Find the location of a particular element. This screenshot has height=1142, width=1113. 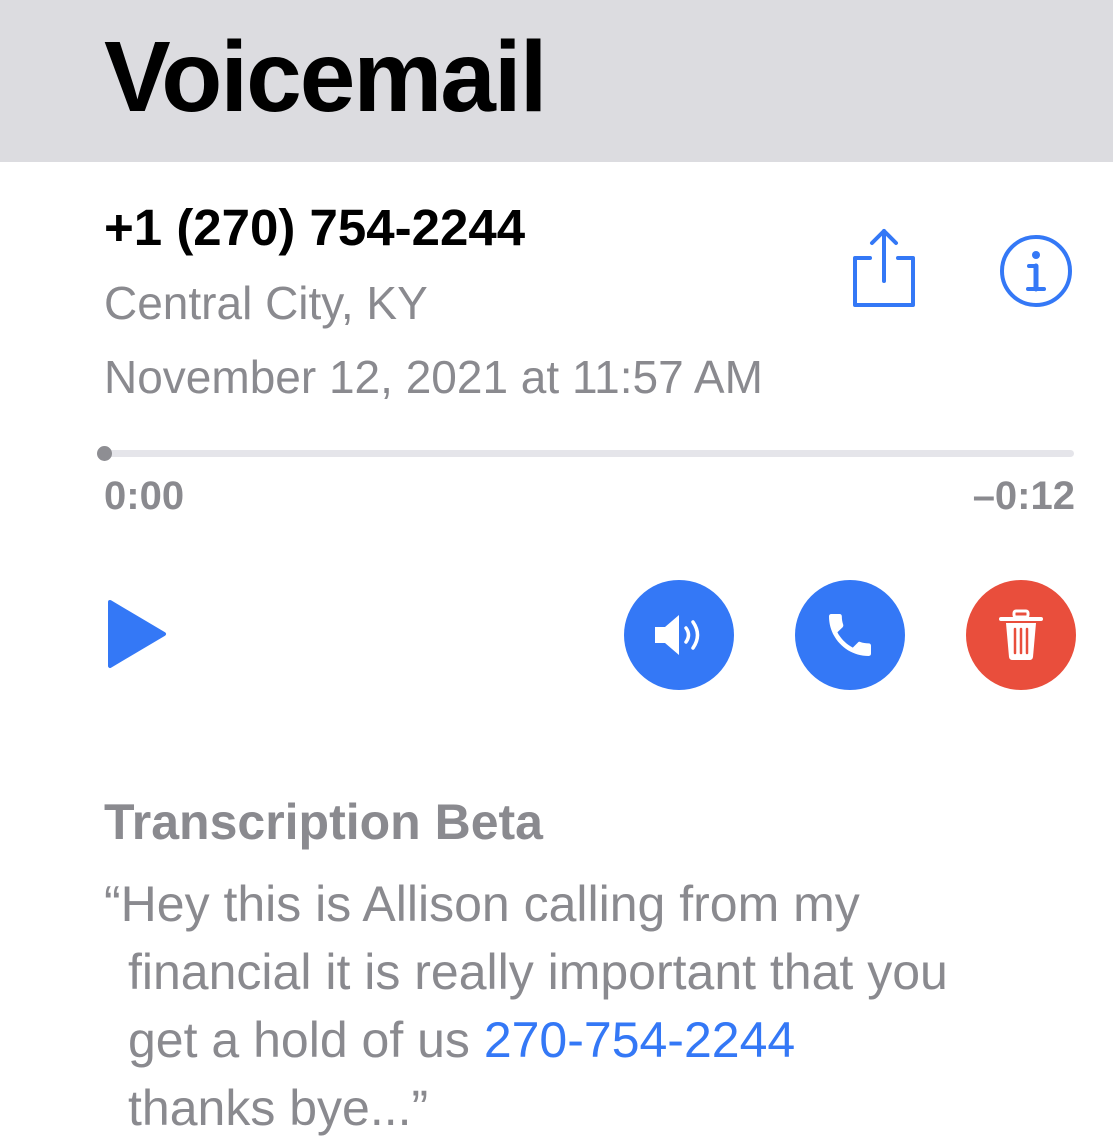

phone-icon is located at coordinates (850, 635).